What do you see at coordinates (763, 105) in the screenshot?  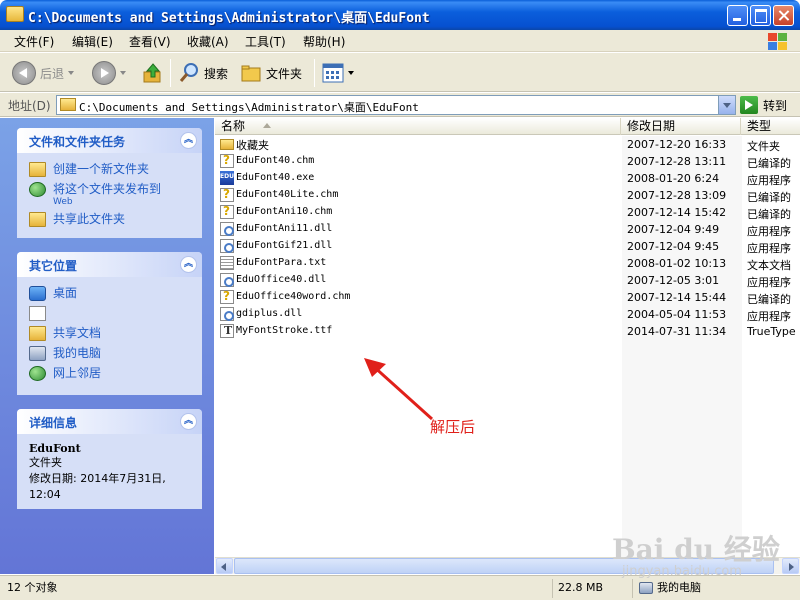 I see `go-button: 转到` at bounding box center [763, 105].